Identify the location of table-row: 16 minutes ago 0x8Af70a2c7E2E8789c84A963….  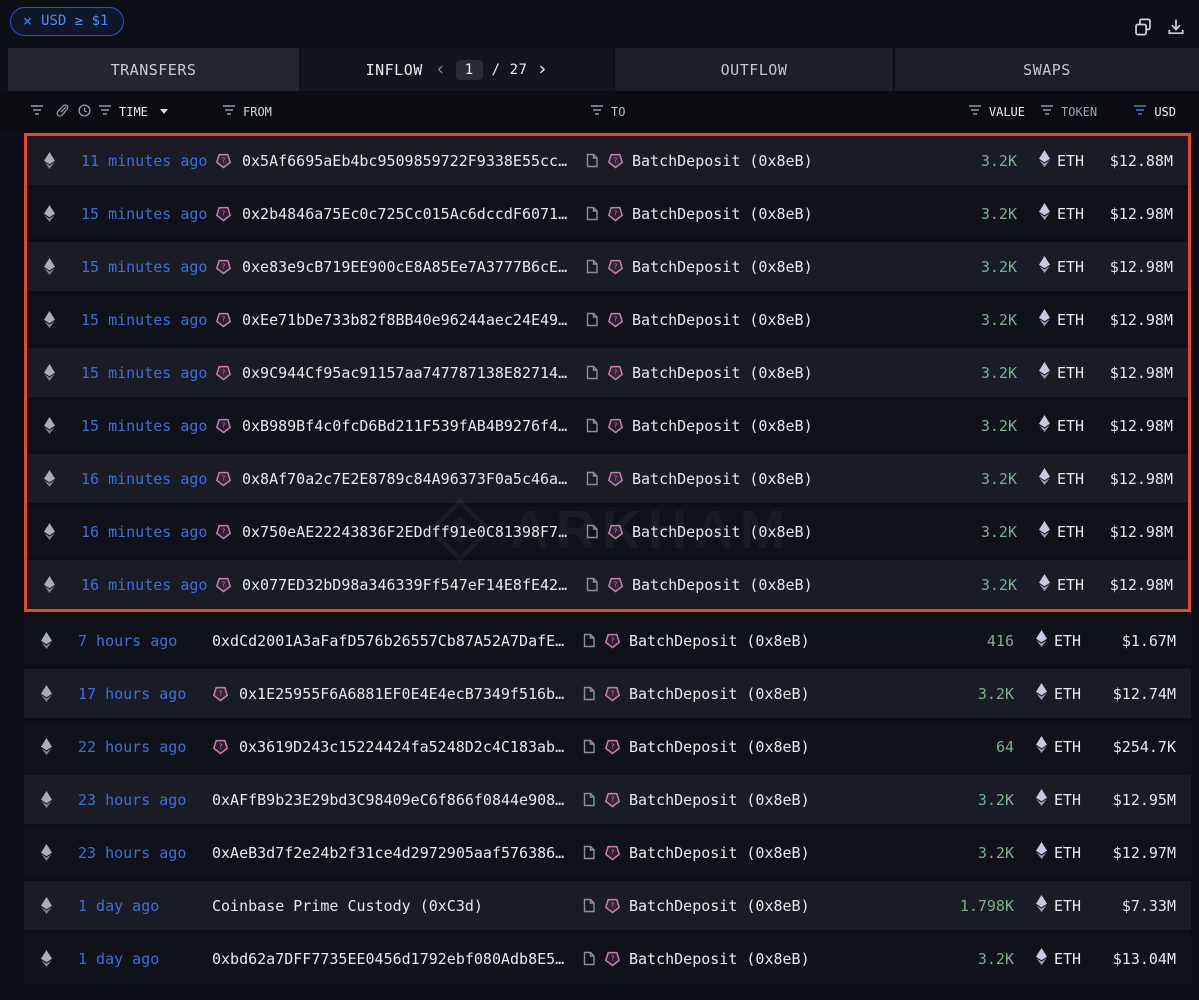
(607, 478).